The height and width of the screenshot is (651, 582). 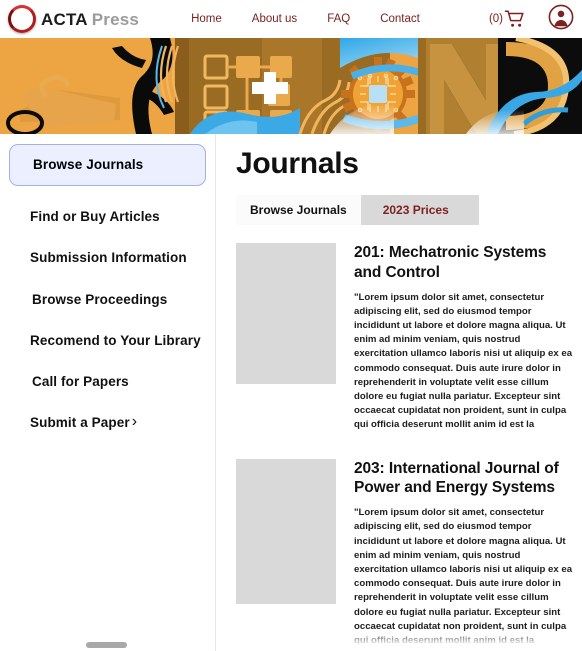 I want to click on sidebar-scroll-indicator, so click(x=106, y=645).